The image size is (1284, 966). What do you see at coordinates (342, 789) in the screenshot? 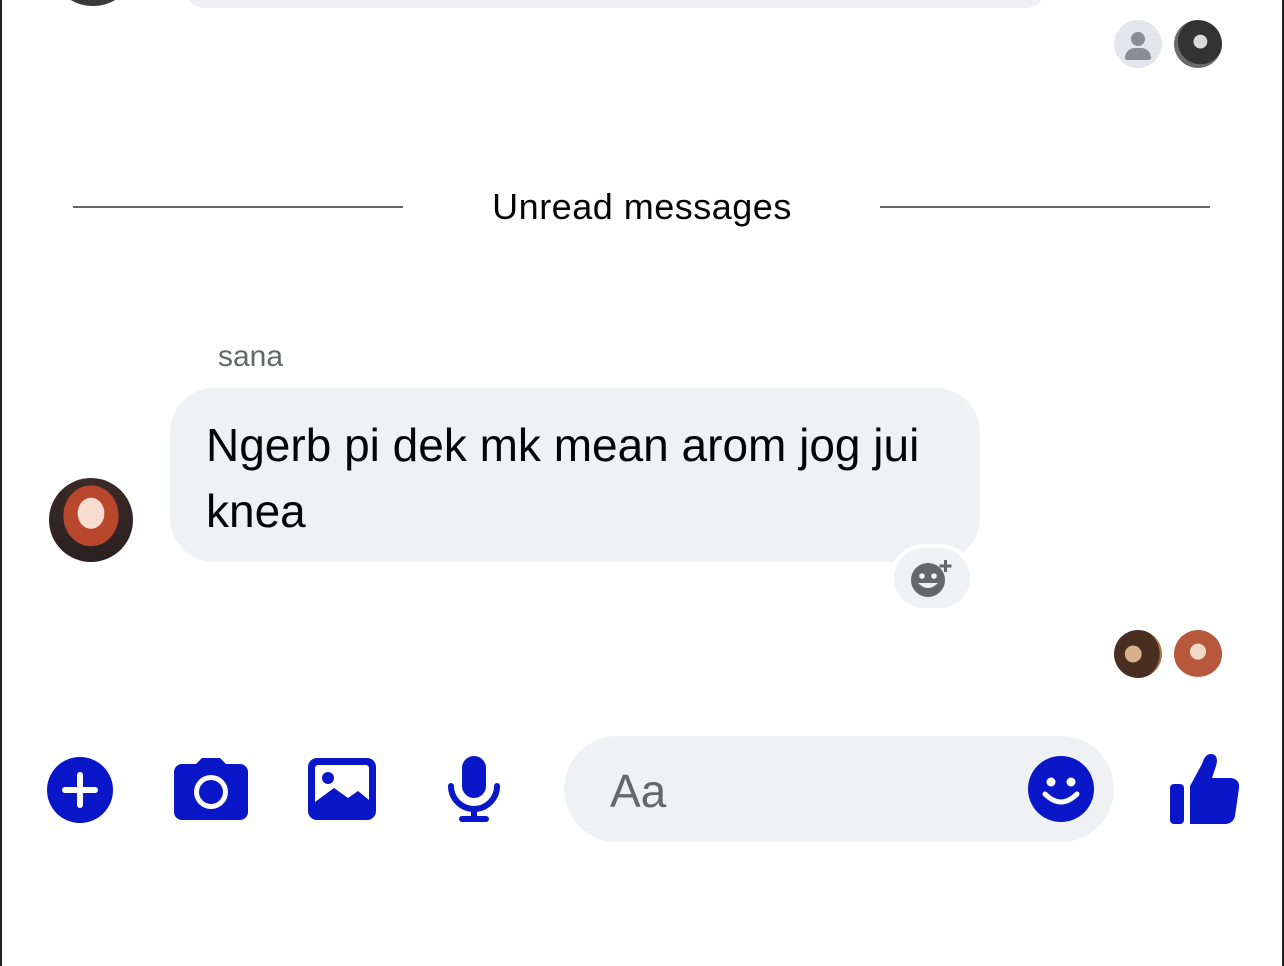
I see `image-icon` at bounding box center [342, 789].